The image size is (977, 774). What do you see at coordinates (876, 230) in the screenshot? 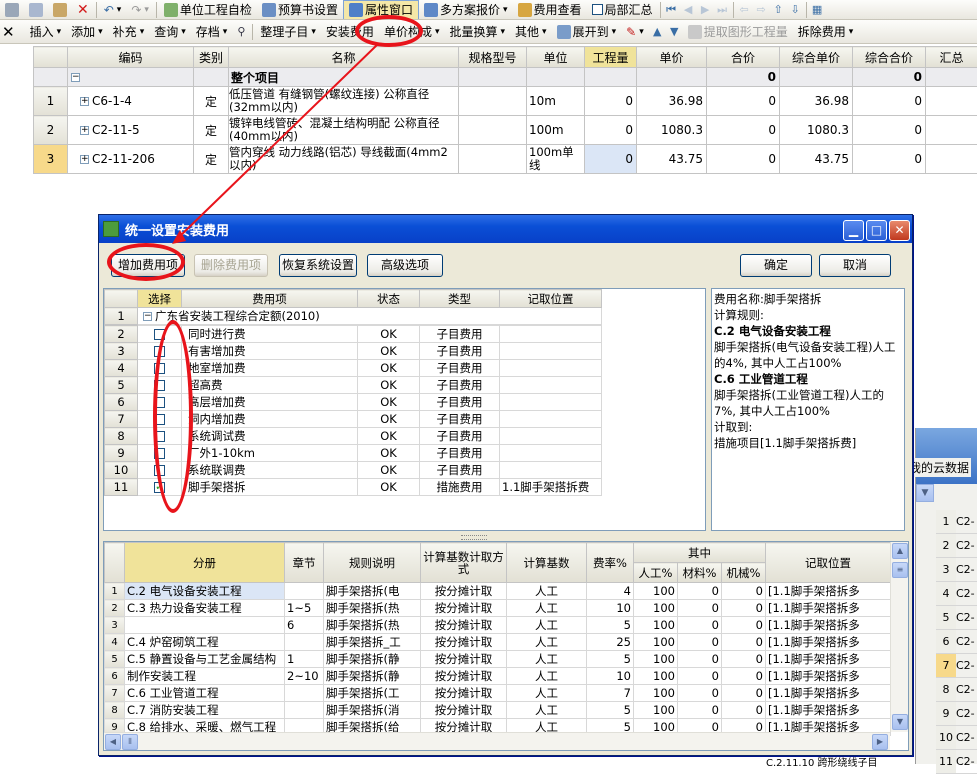
I see `maximize-button: □` at bounding box center [876, 230].